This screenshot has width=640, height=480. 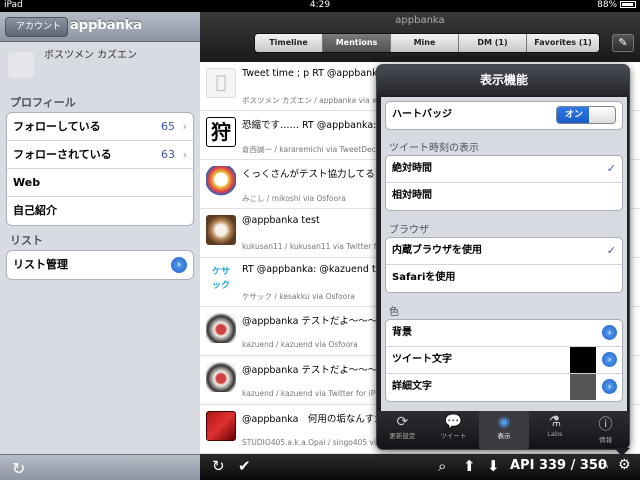 I want to click on heart-badge-group: ハートバッジ オン, so click(x=504, y=115).